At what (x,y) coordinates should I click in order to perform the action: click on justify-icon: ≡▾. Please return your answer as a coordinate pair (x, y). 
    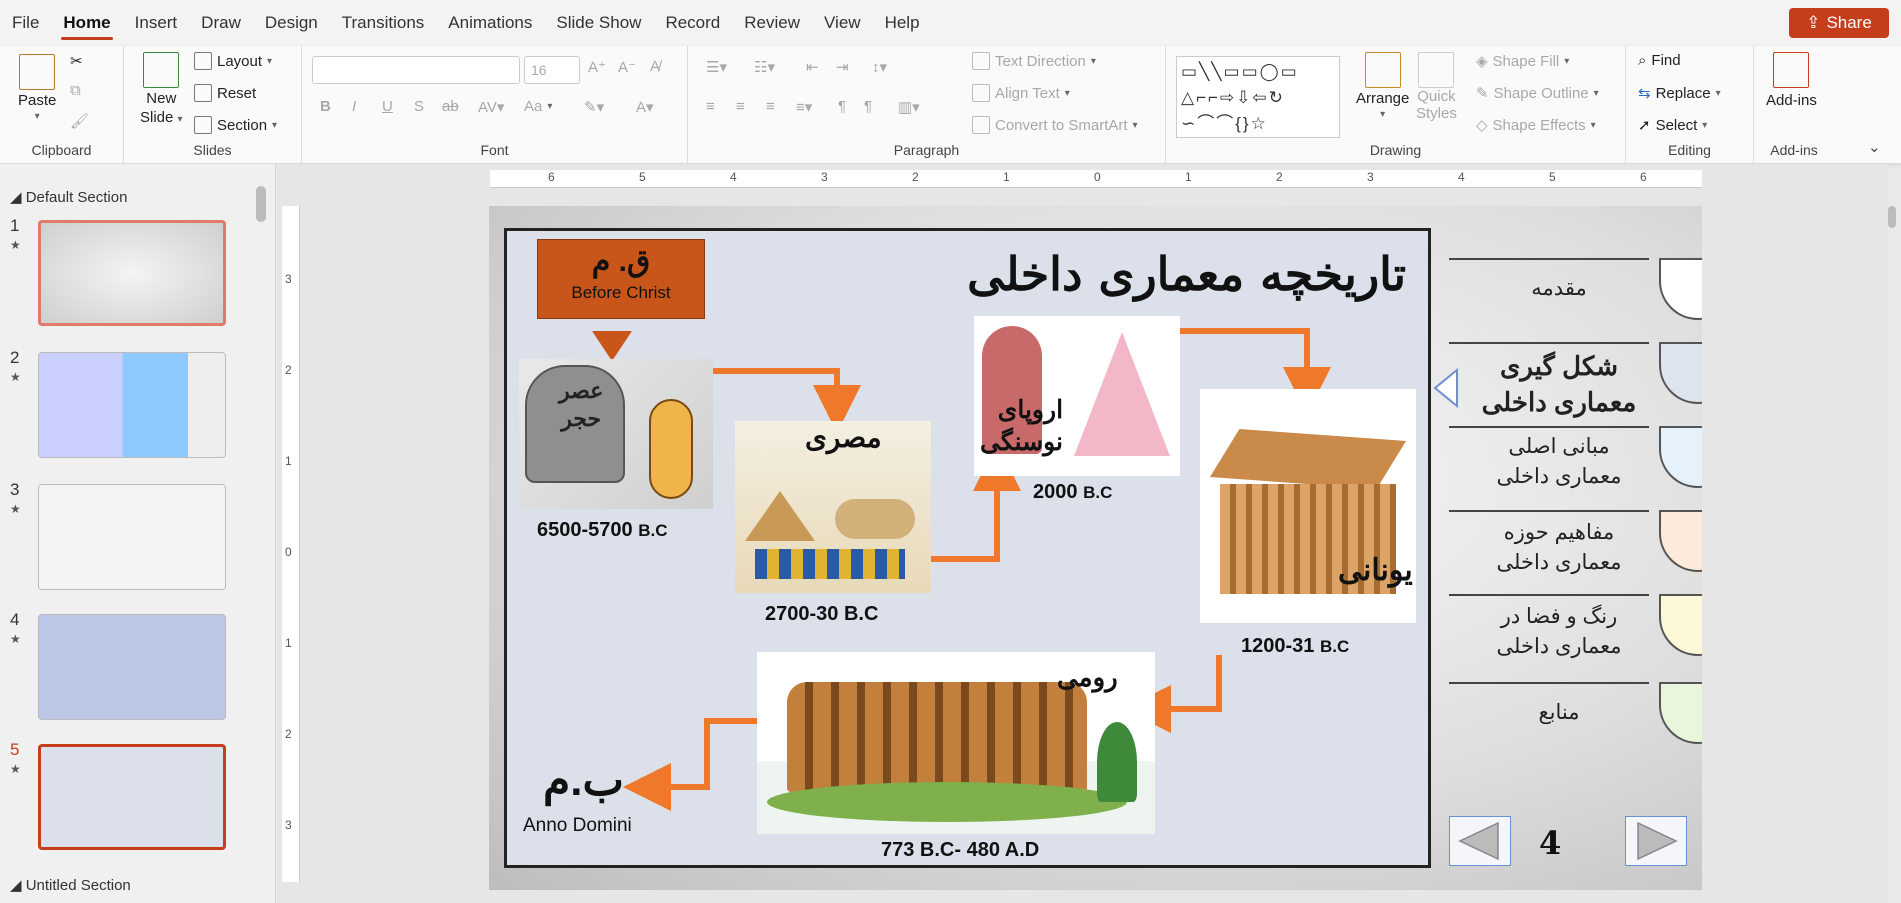
    Looking at the image, I should click on (804, 107).